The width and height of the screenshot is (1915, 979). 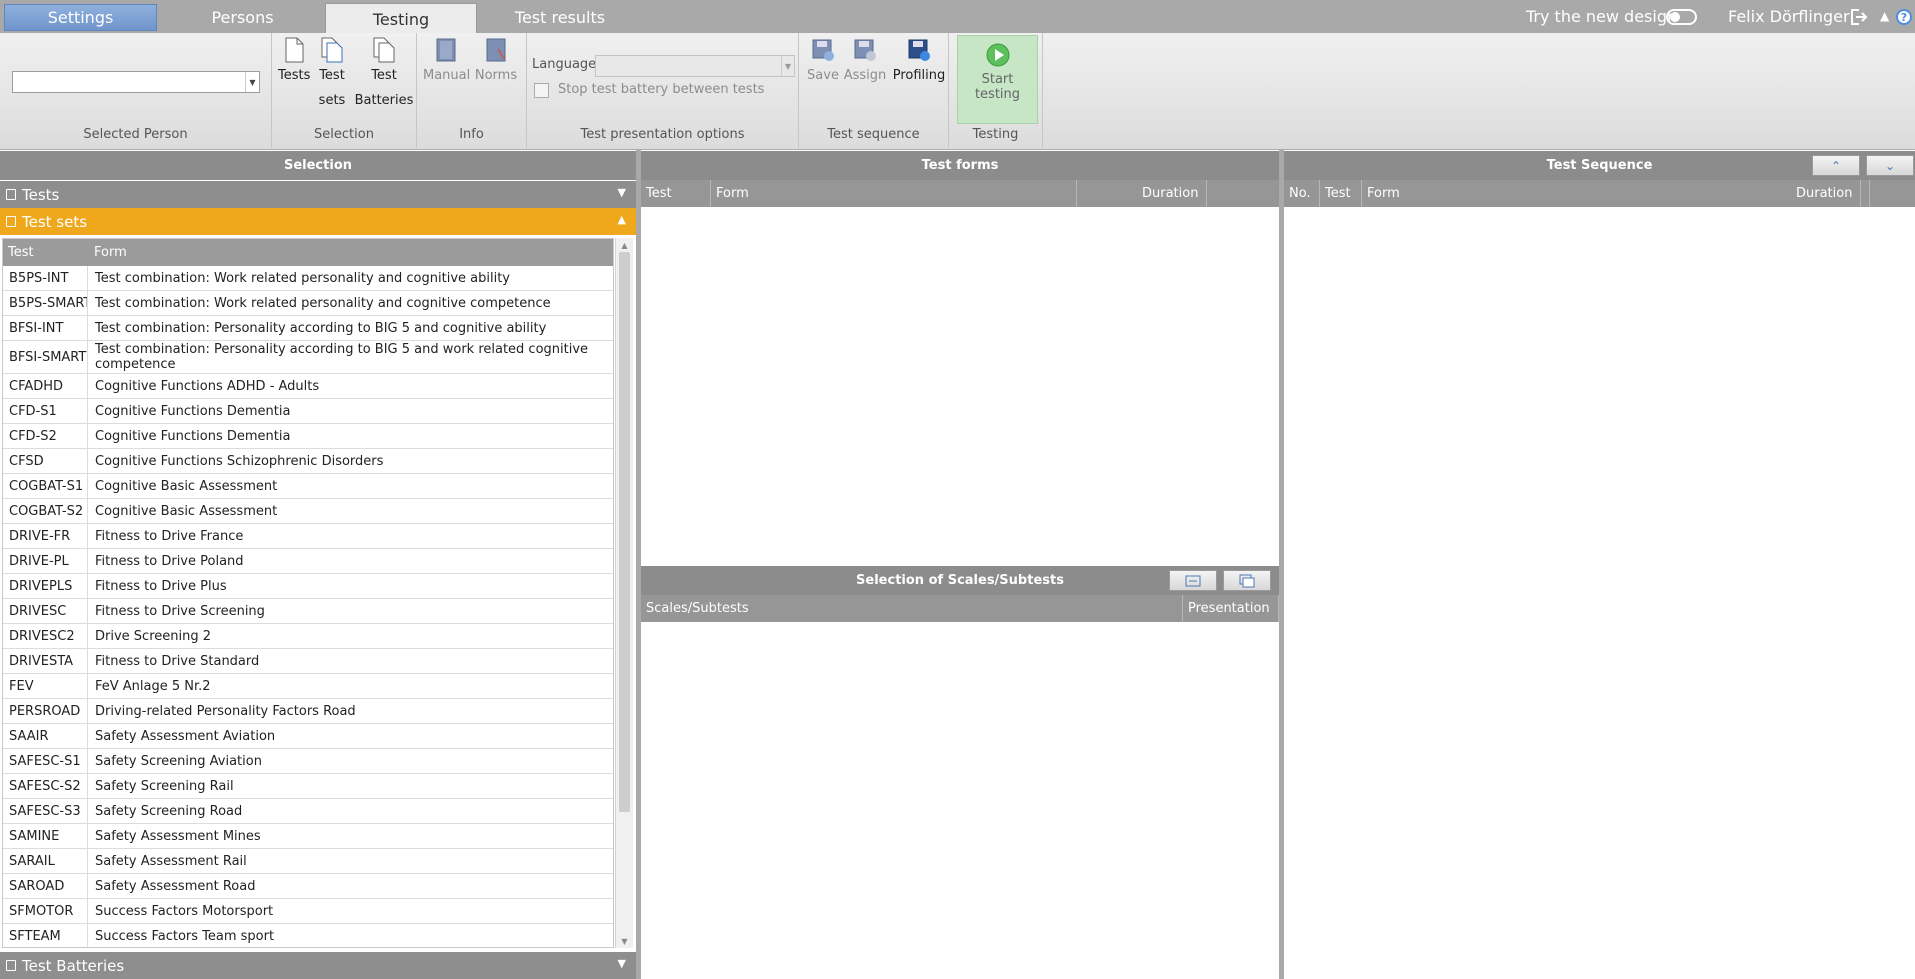 What do you see at coordinates (1681, 17) in the screenshot?
I see `new-design-toggle` at bounding box center [1681, 17].